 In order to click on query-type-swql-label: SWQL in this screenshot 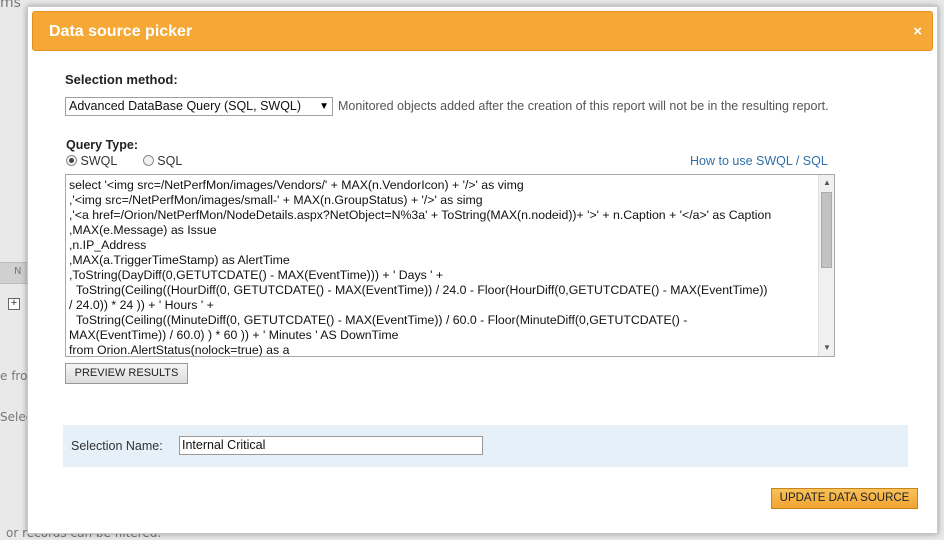, I will do `click(99, 161)`.